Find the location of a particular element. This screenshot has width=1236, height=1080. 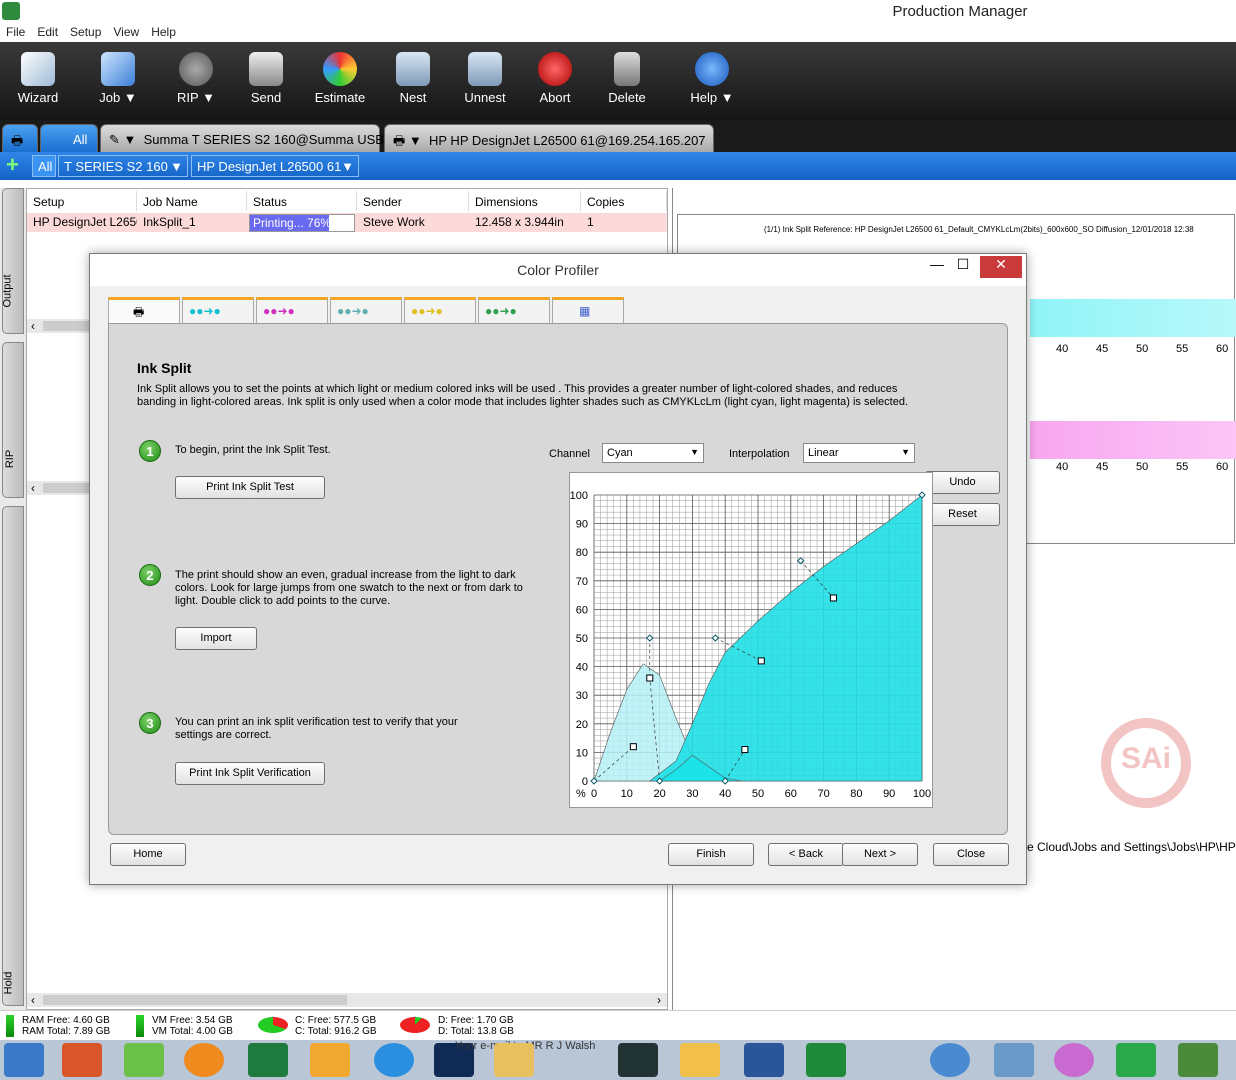

print-ink-split-test-button: Print Ink Split Test is located at coordinates (250, 487).